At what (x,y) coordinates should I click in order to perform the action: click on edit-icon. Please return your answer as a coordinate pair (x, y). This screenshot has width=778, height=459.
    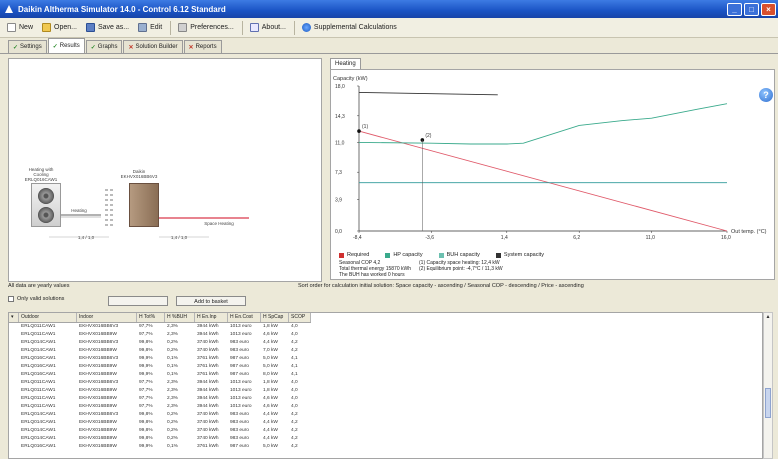
    Looking at the image, I should click on (143, 27).